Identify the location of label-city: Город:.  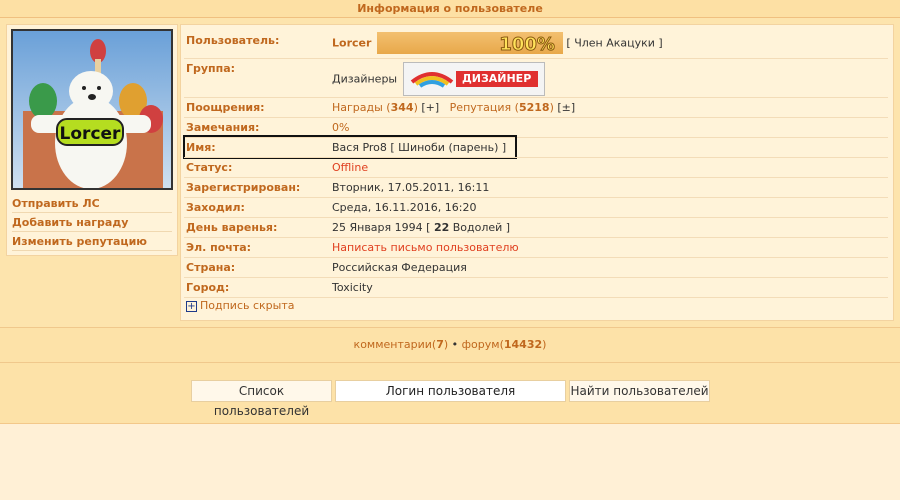
(208, 287).